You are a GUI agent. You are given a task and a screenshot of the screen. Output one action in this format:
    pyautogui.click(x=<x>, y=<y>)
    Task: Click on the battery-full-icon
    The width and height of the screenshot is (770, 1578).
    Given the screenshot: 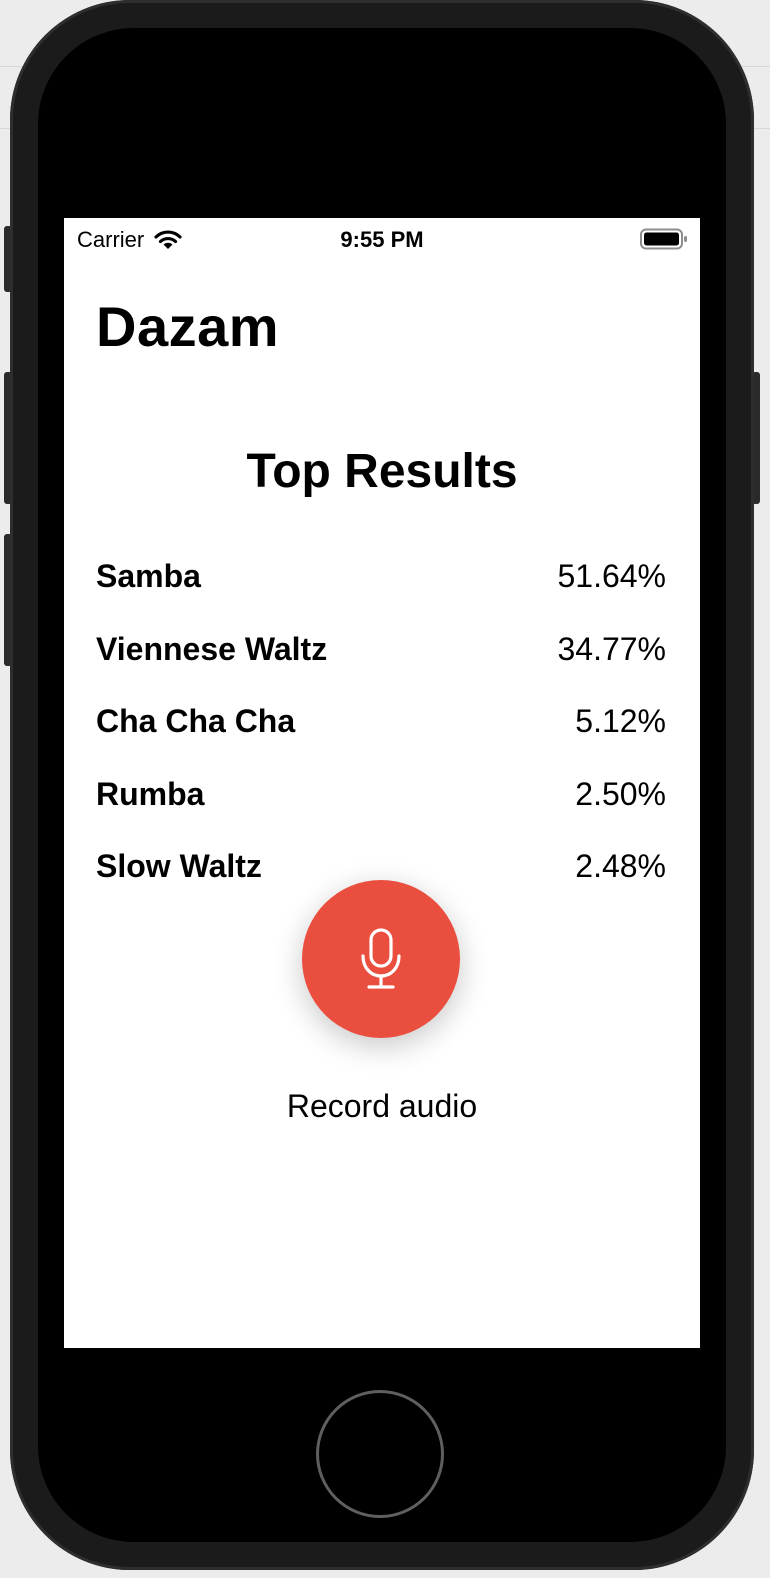 What is the action you would take?
    pyautogui.click(x=663, y=239)
    